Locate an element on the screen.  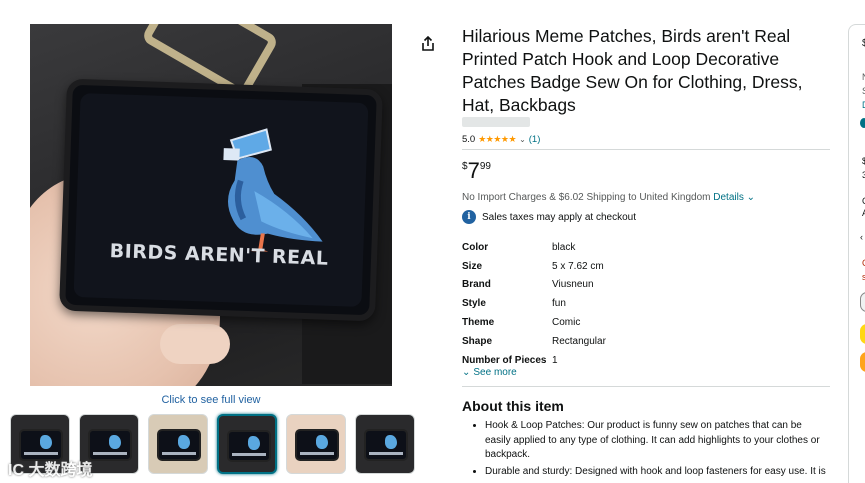
tax-notice: i Sales taxes may apply at checkout is located at coordinates (549, 217).